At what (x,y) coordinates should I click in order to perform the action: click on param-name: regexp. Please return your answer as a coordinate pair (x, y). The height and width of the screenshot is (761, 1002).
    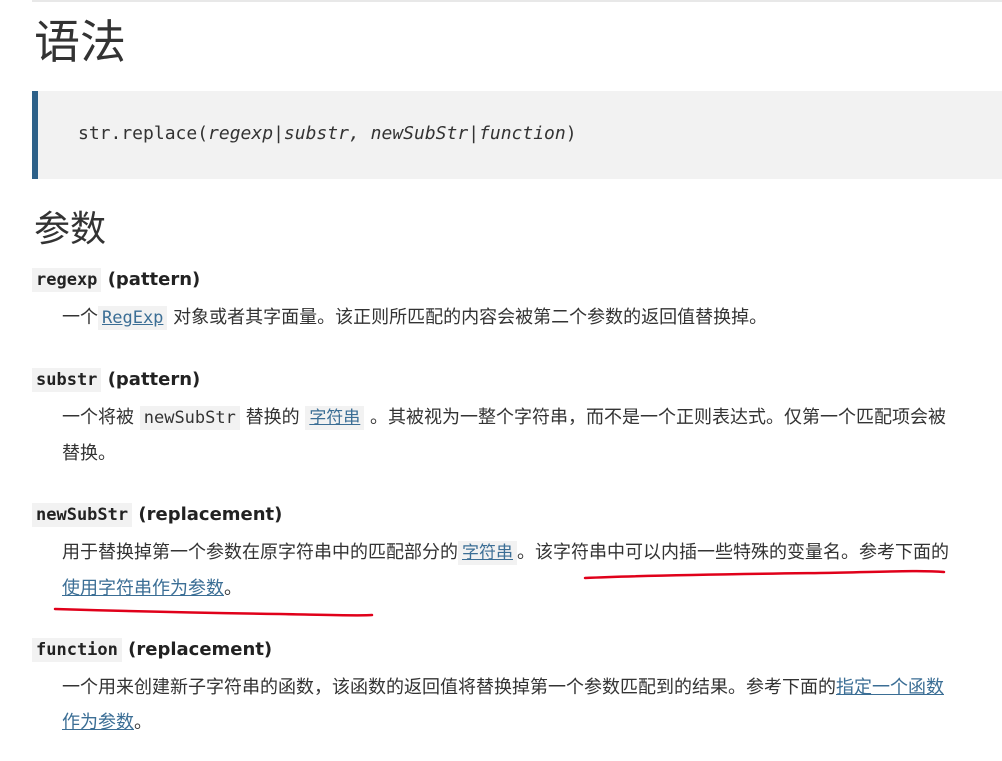
    Looking at the image, I should click on (67, 280).